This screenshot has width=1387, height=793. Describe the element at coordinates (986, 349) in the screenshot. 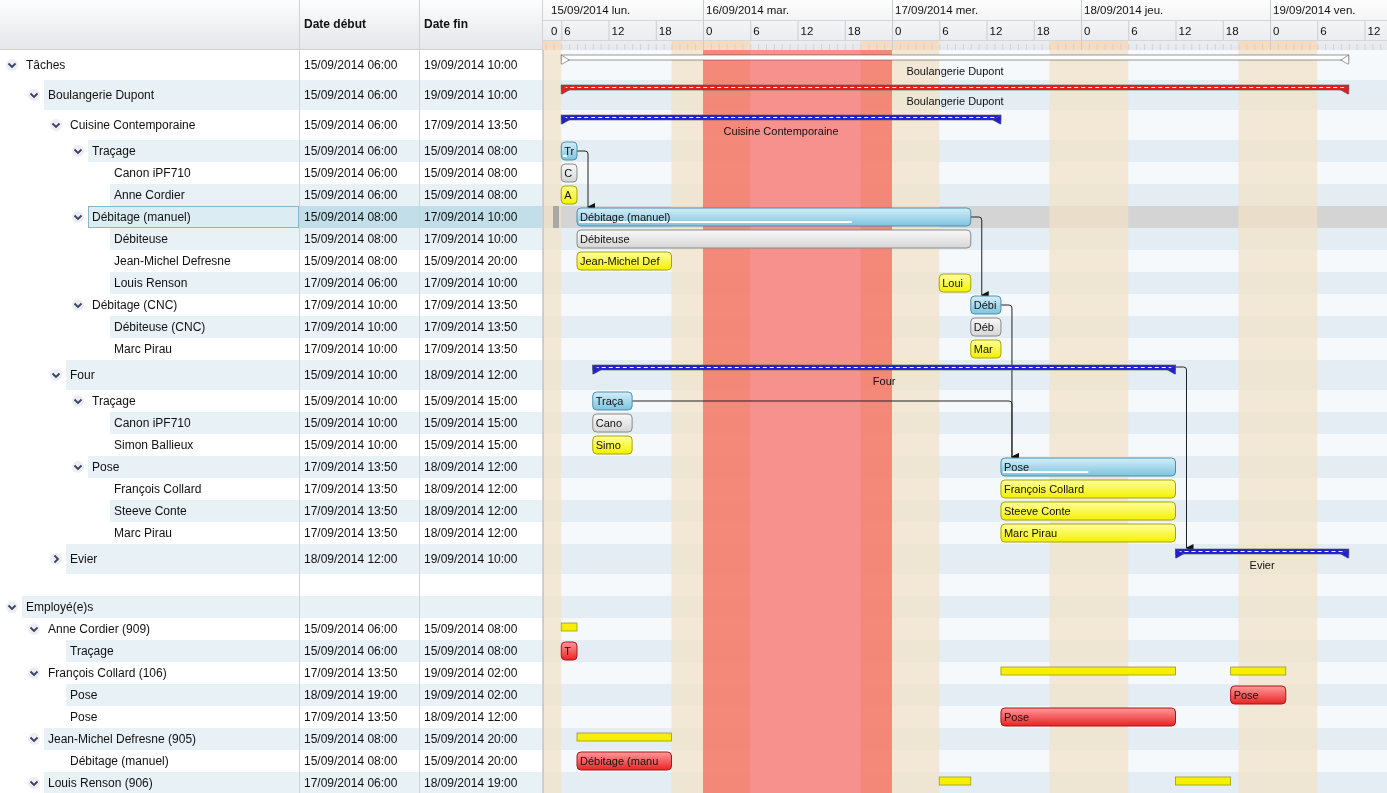

I see `person-bar: Mar` at that location.